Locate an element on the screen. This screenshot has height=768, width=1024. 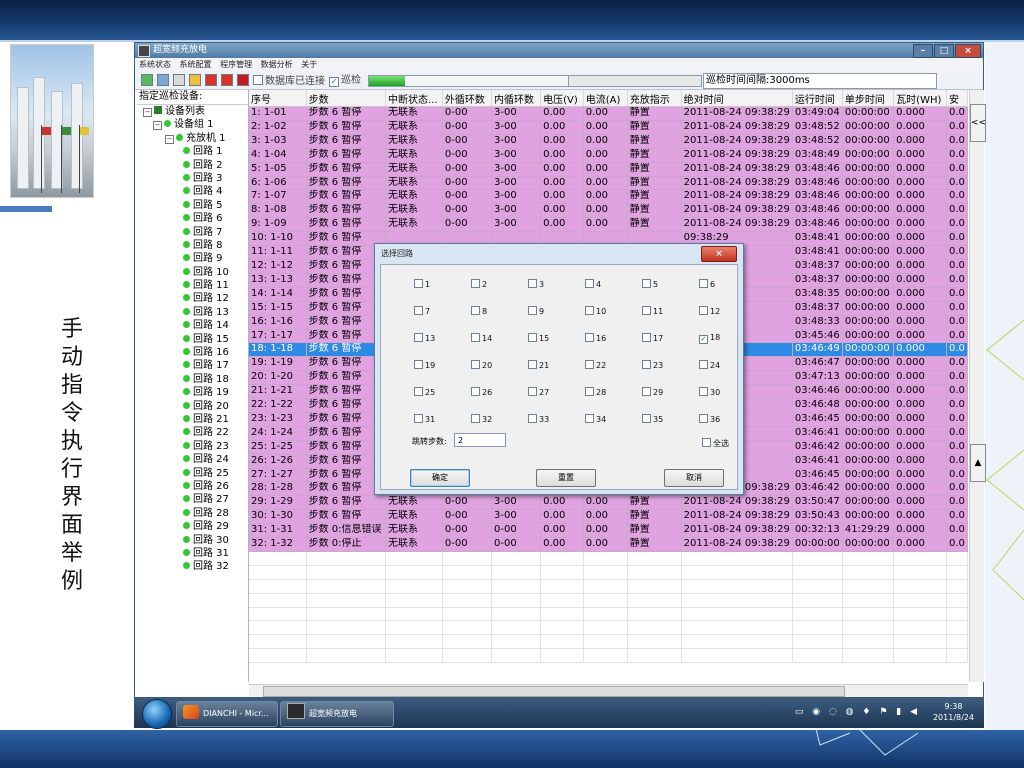
refresh-icon is located at coordinates (163, 80).